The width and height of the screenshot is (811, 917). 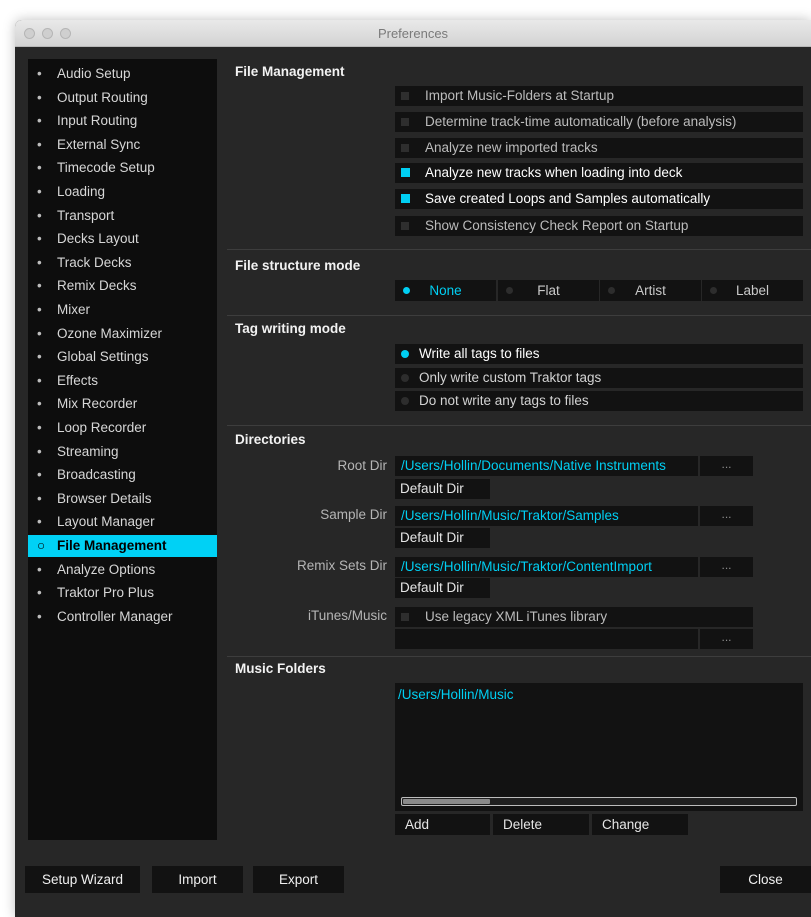 I want to click on sidebar-item-label: Browser Details, so click(x=104, y=498).